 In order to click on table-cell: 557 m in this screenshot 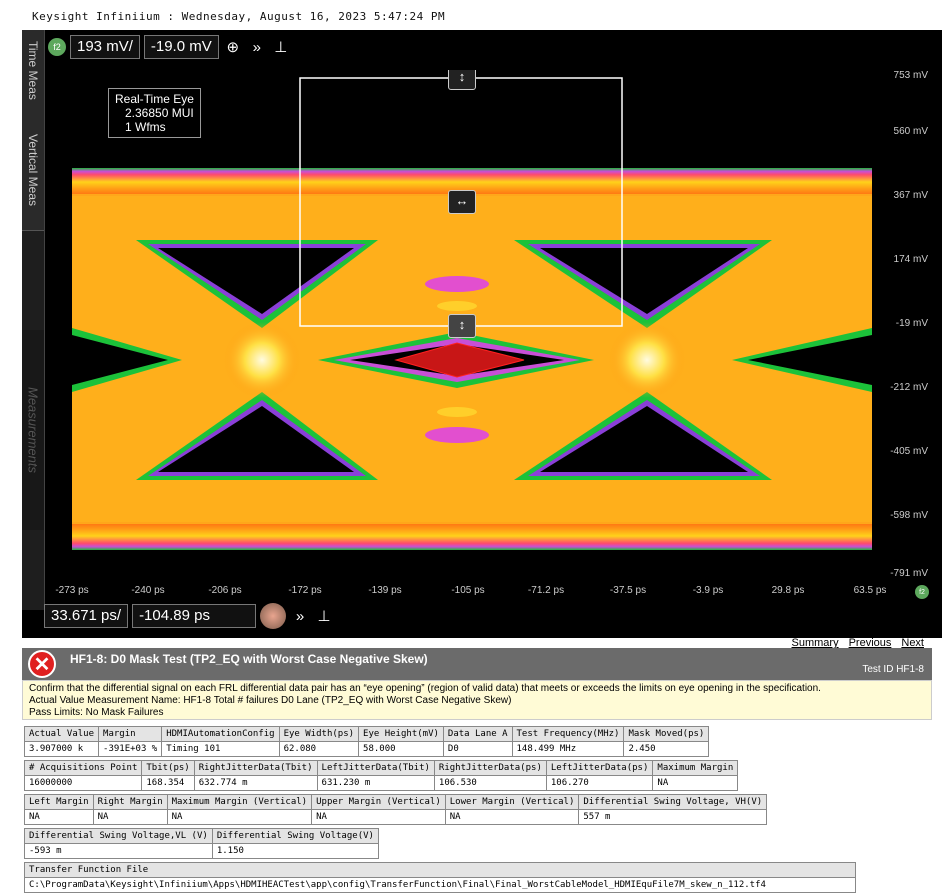, I will do `click(673, 817)`.